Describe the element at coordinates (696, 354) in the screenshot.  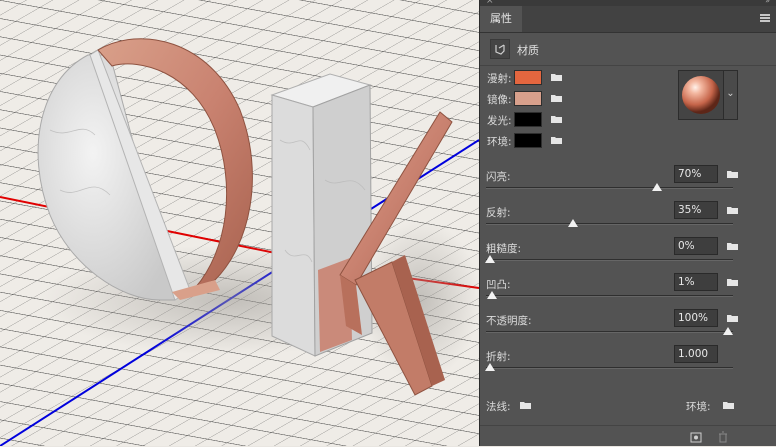
I see `slider-value-field: 1.000` at that location.